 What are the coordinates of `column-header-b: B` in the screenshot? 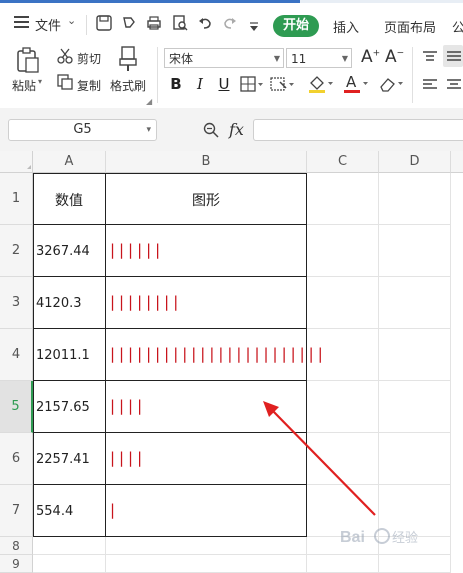 It's located at (206, 162).